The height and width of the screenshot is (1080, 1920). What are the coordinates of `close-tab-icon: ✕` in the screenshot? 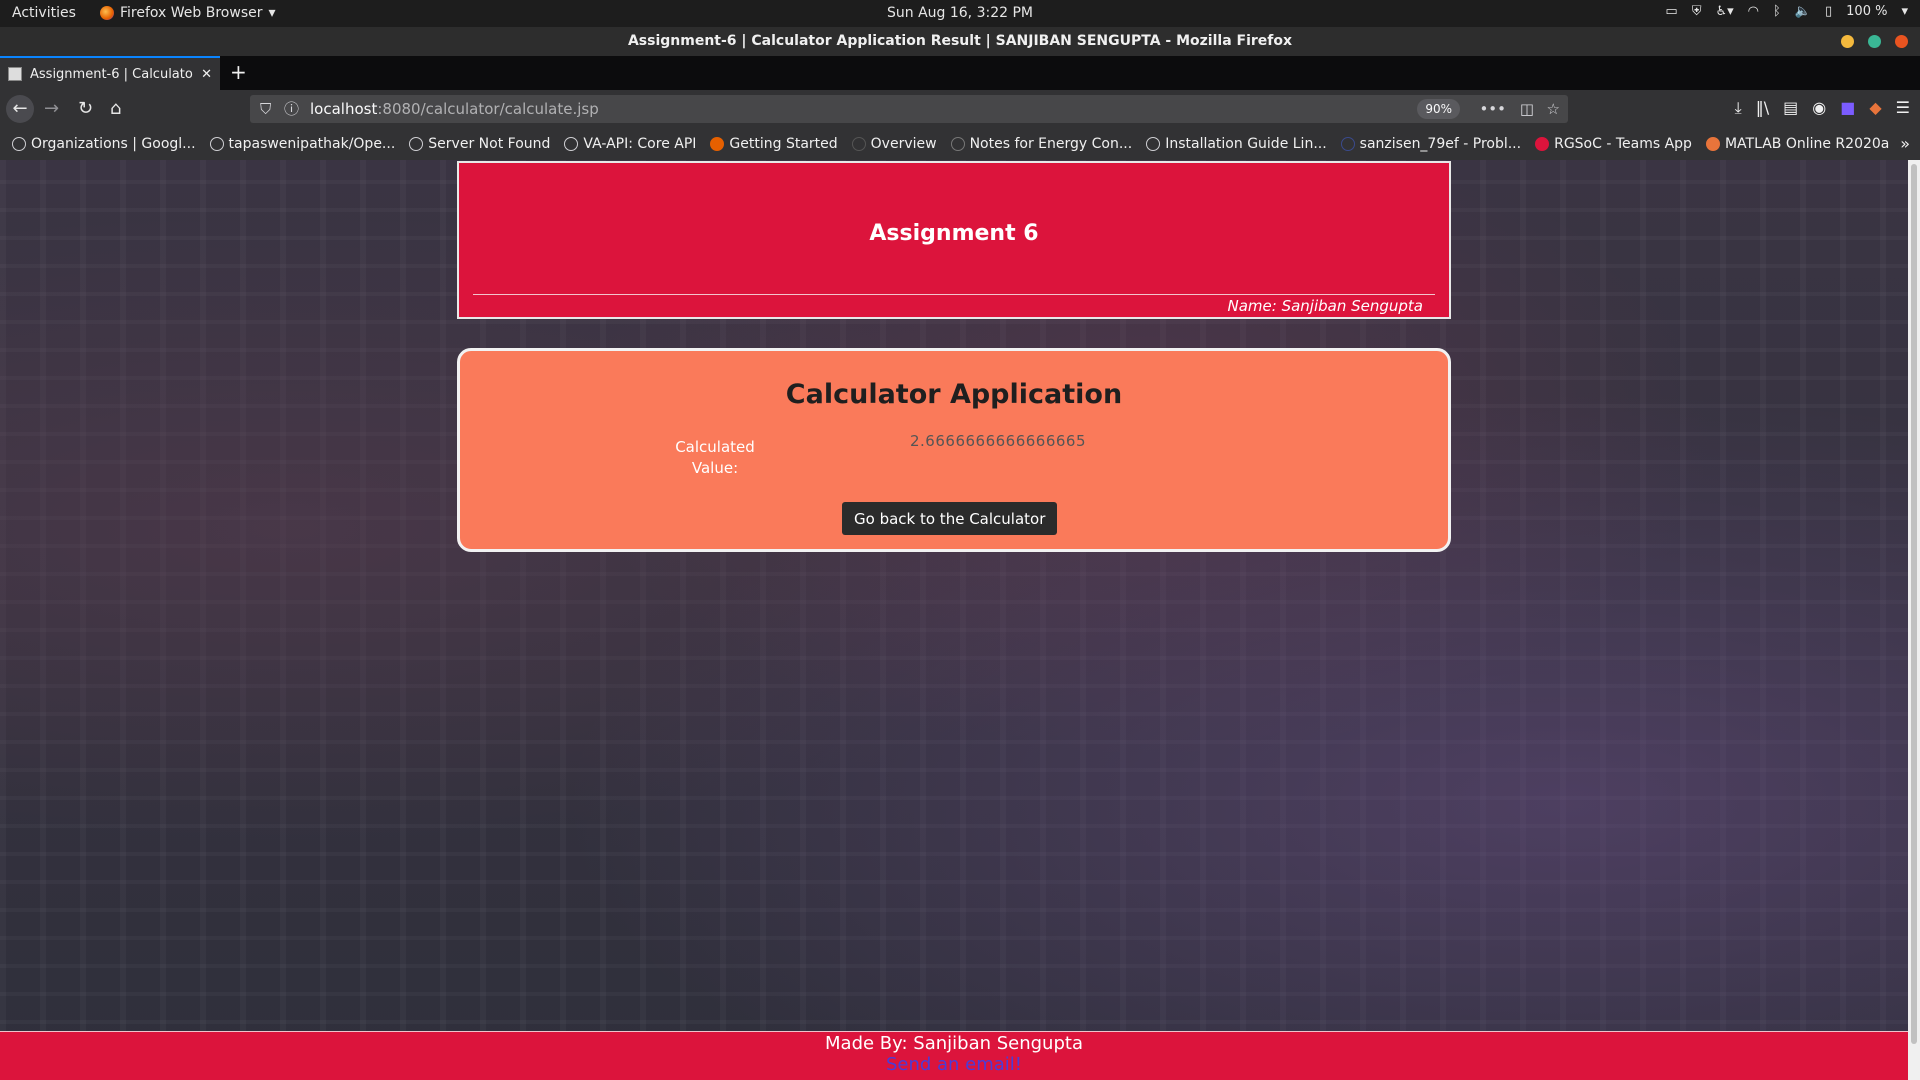 It's located at (206, 74).